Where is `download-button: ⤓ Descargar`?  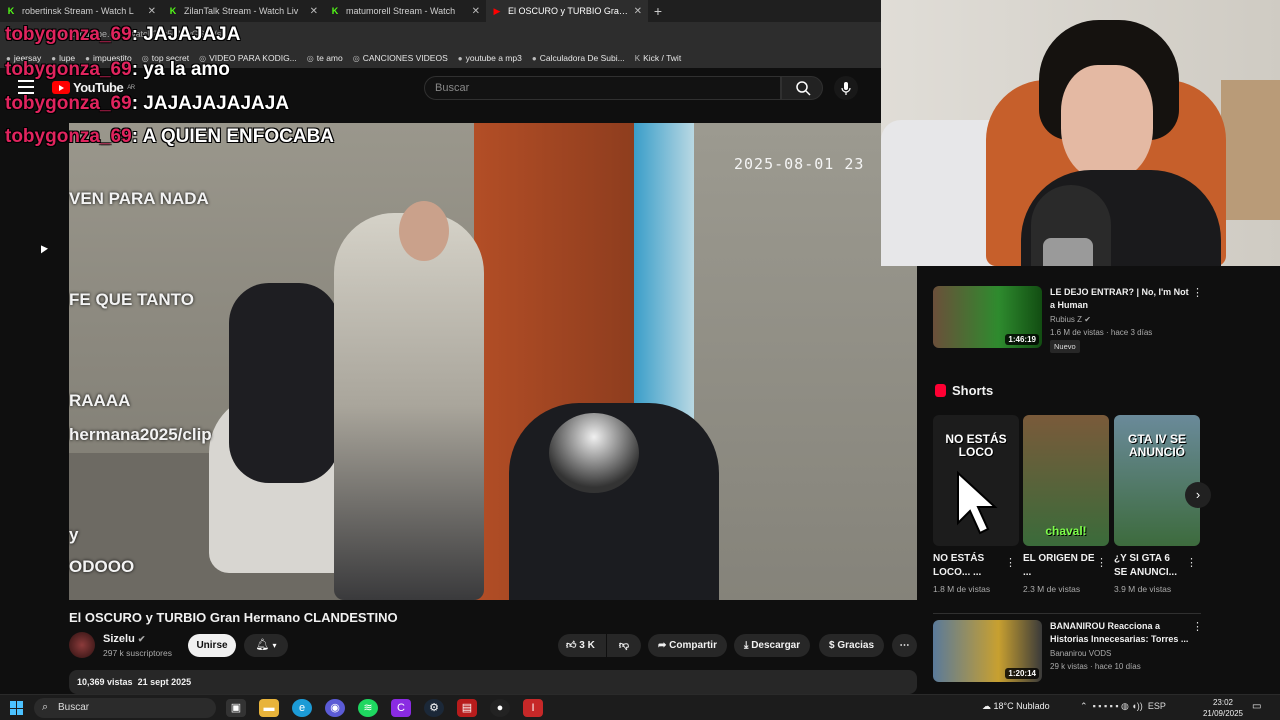
download-button: ⤓ Descargar is located at coordinates (772, 645).